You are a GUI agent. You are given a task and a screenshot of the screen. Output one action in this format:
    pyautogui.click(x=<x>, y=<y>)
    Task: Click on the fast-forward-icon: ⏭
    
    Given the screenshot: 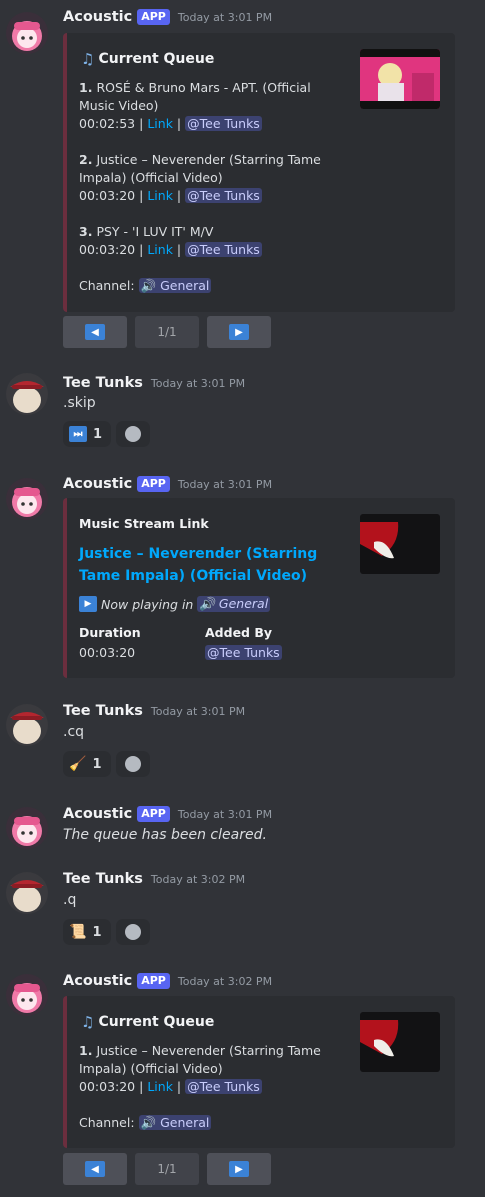 What is the action you would take?
    pyautogui.click(x=78, y=434)
    